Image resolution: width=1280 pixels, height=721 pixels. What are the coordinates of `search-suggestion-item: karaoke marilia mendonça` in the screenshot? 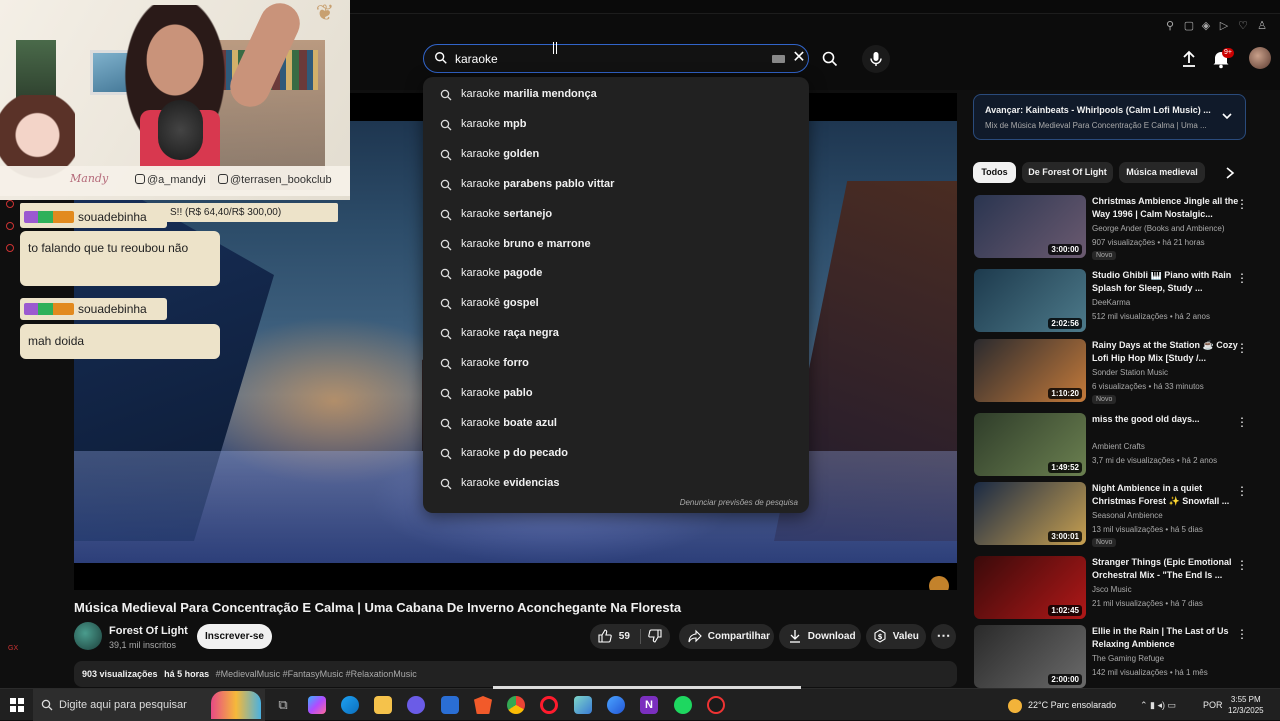 It's located at (616, 95).